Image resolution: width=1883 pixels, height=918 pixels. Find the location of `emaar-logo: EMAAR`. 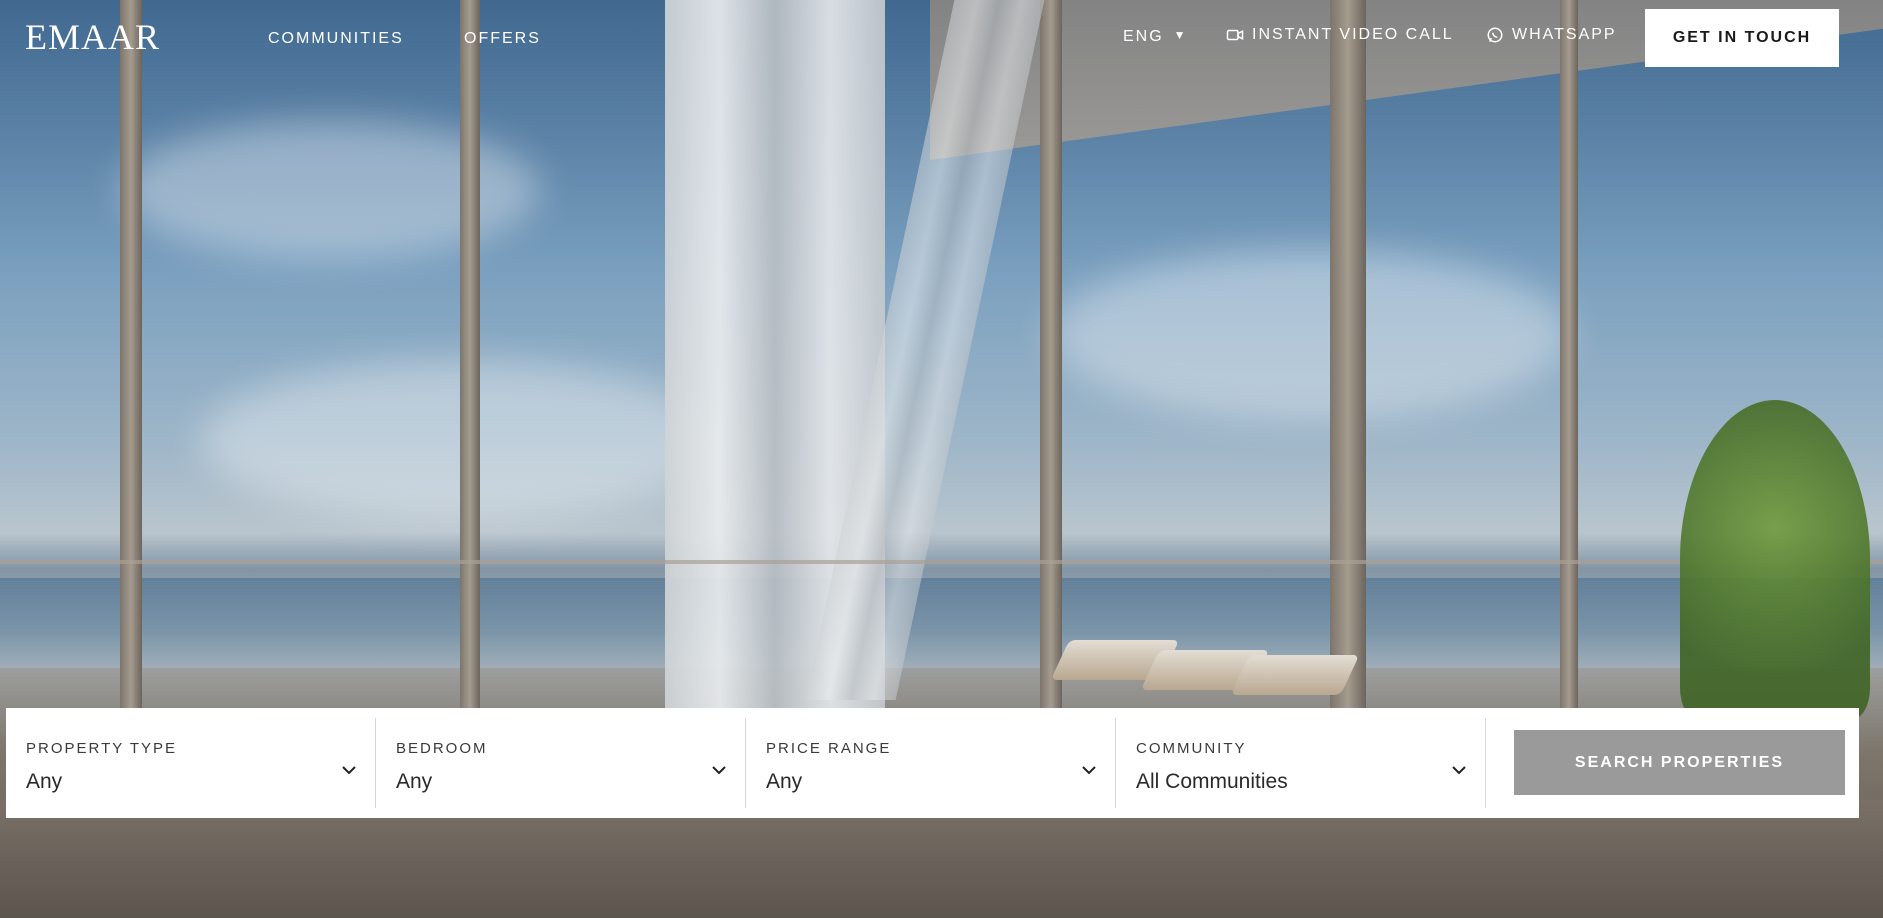

emaar-logo: EMAAR is located at coordinates (92, 37).